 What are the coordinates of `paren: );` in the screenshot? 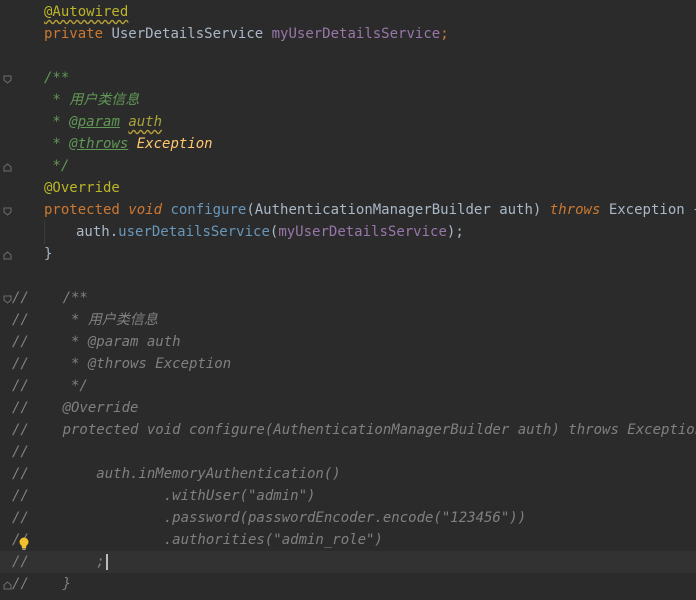 It's located at (455, 232).